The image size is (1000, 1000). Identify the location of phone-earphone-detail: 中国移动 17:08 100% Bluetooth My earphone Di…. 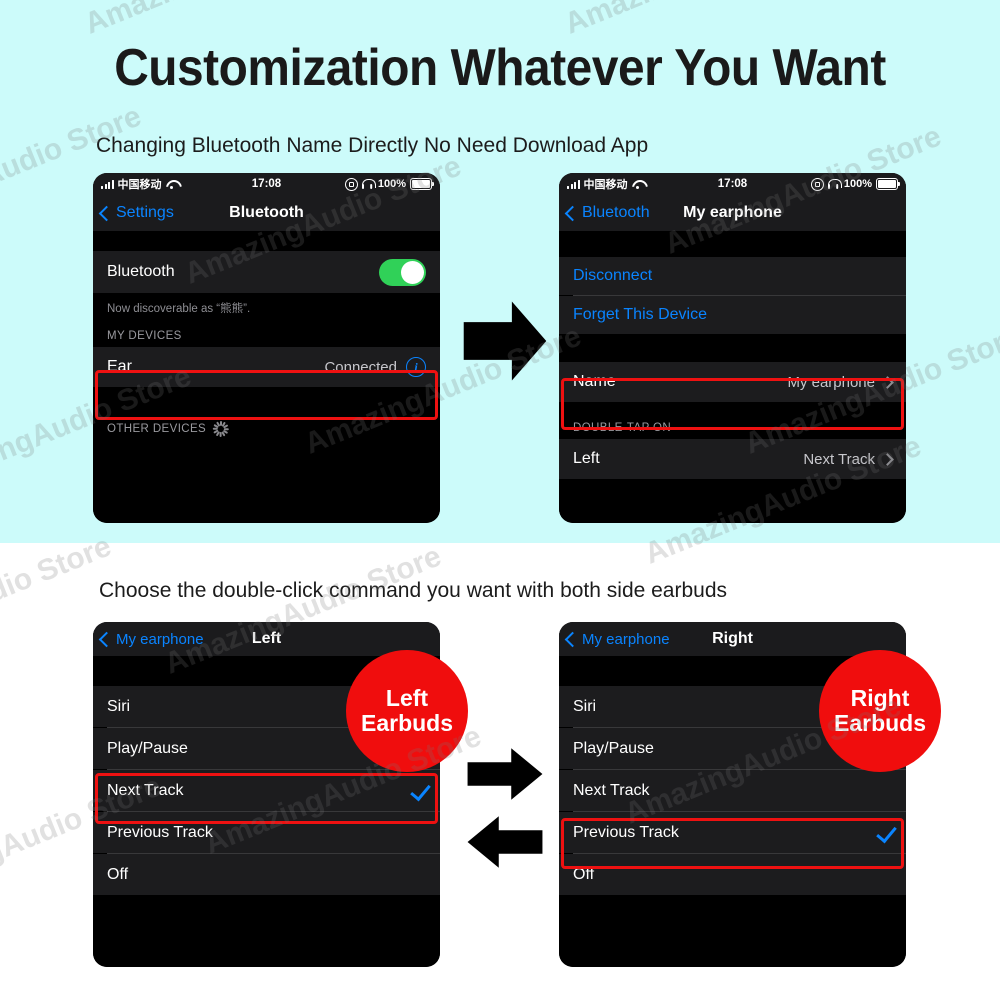
(732, 348).